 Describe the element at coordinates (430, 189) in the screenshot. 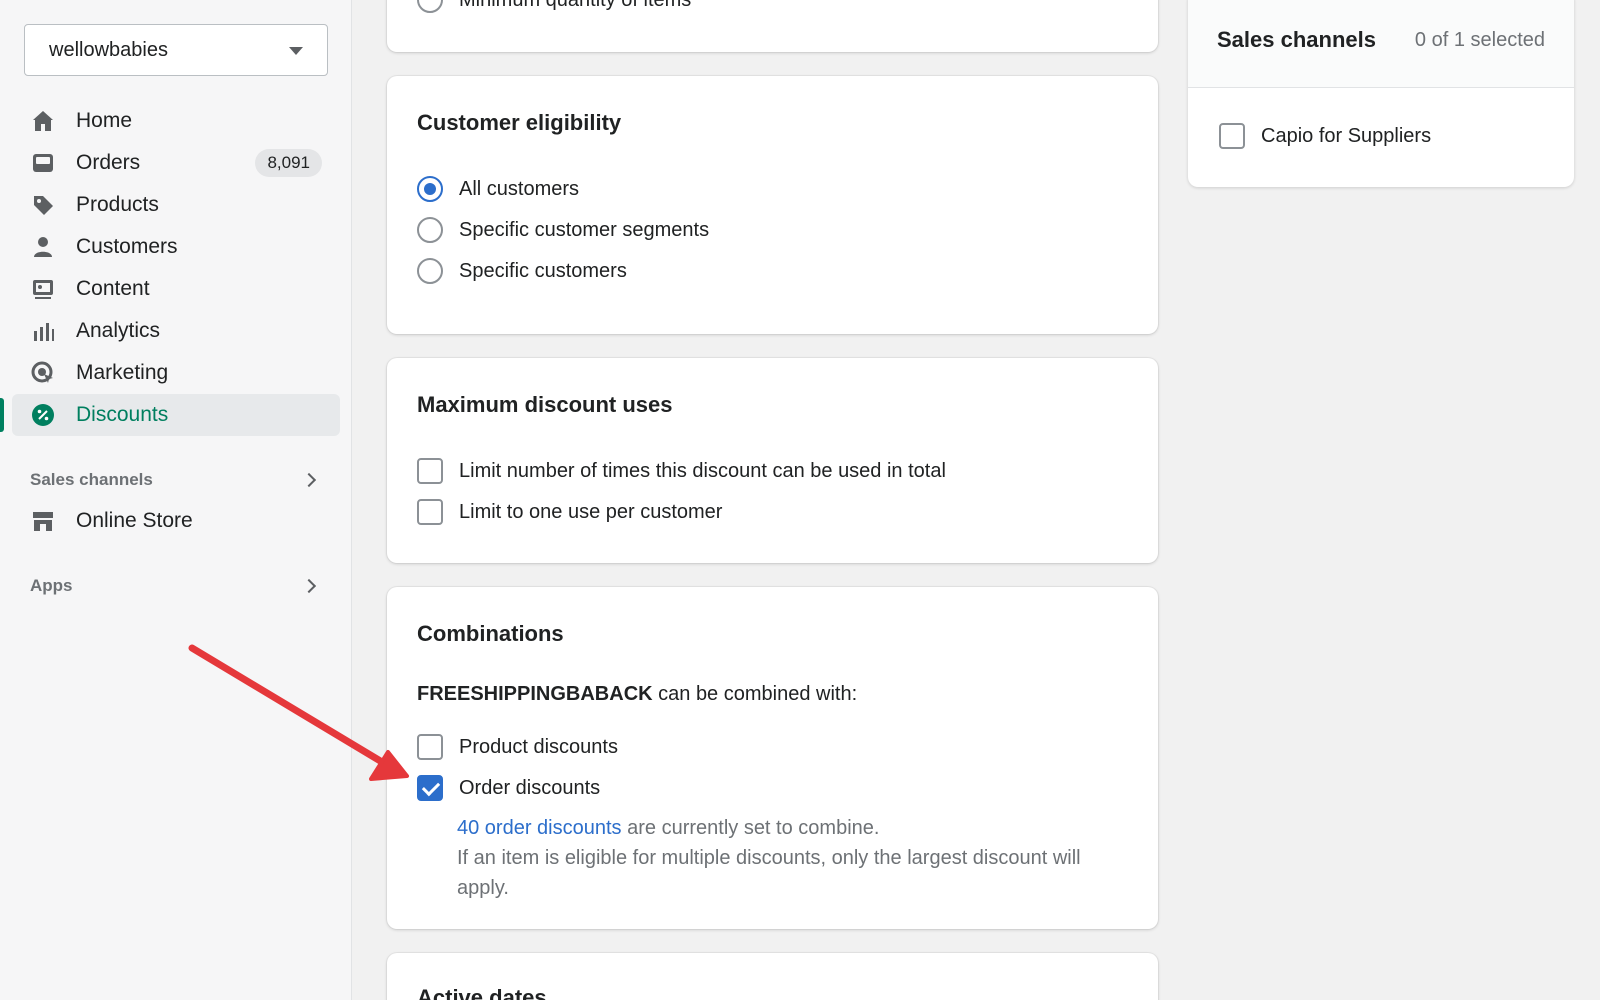

I see `all-customers-radio` at that location.